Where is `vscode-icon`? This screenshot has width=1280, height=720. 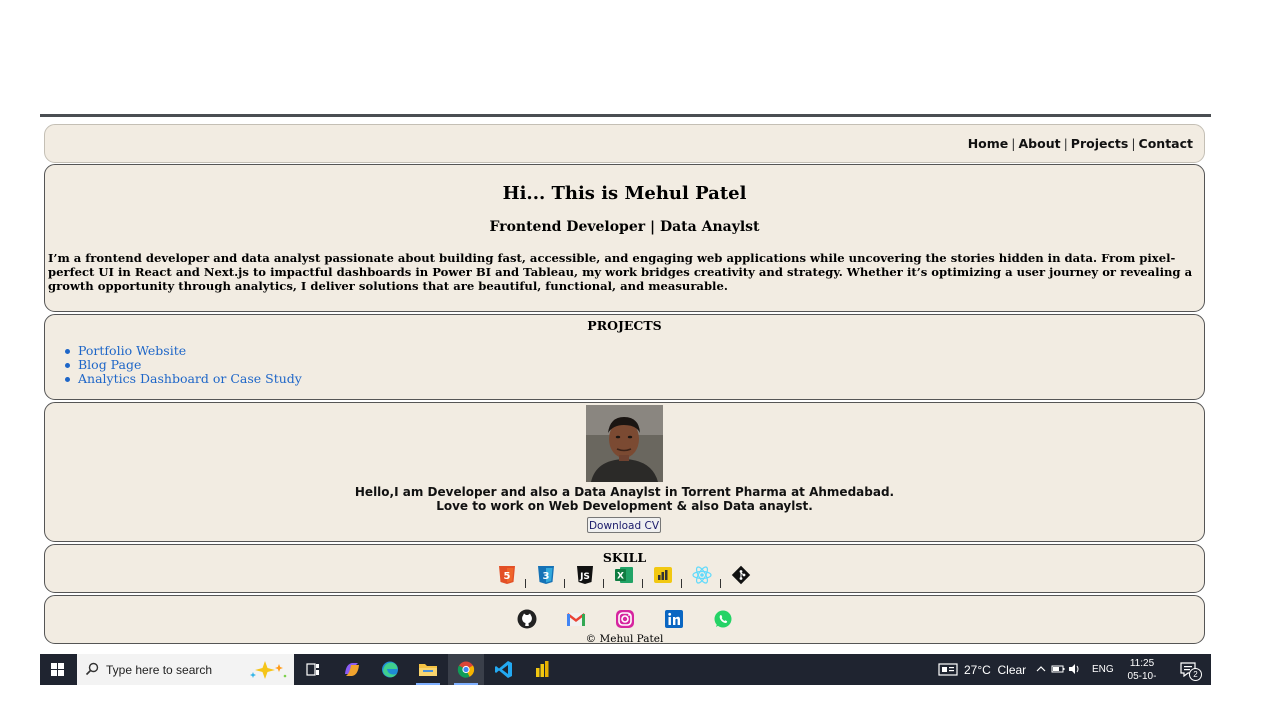 vscode-icon is located at coordinates (504, 669).